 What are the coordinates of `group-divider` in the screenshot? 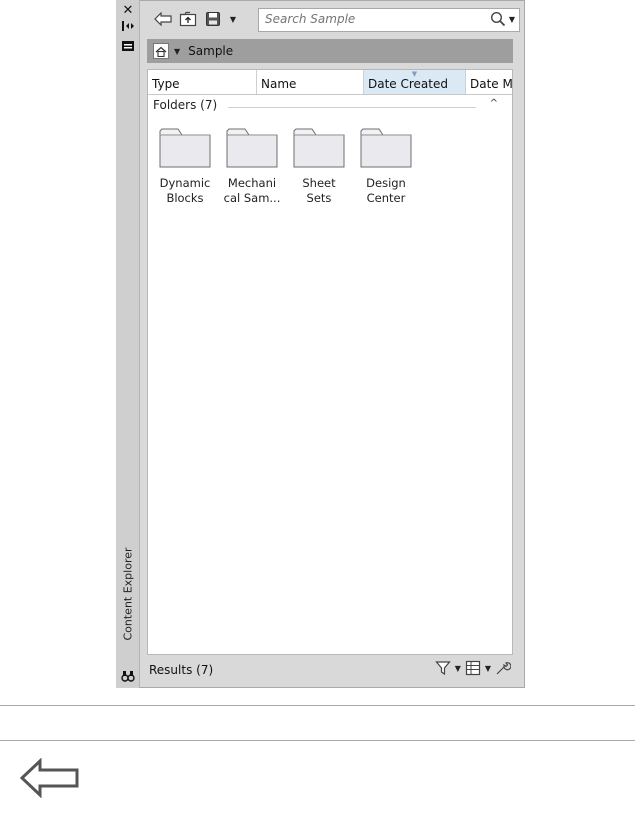 It's located at (352, 107).